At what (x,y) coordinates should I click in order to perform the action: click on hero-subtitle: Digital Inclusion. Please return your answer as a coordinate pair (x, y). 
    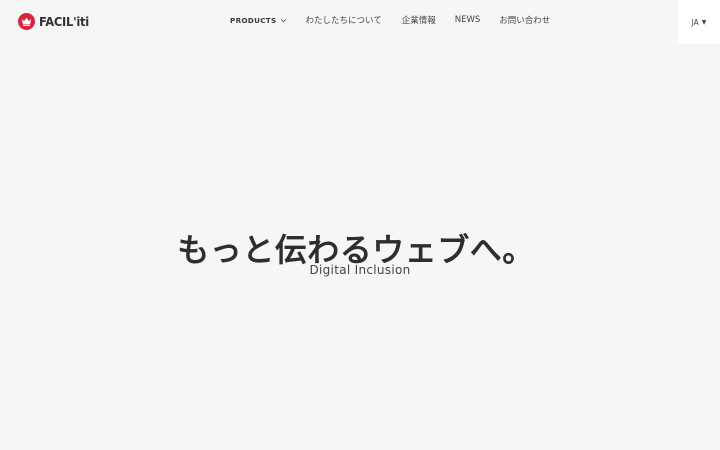
    Looking at the image, I should click on (360, 270).